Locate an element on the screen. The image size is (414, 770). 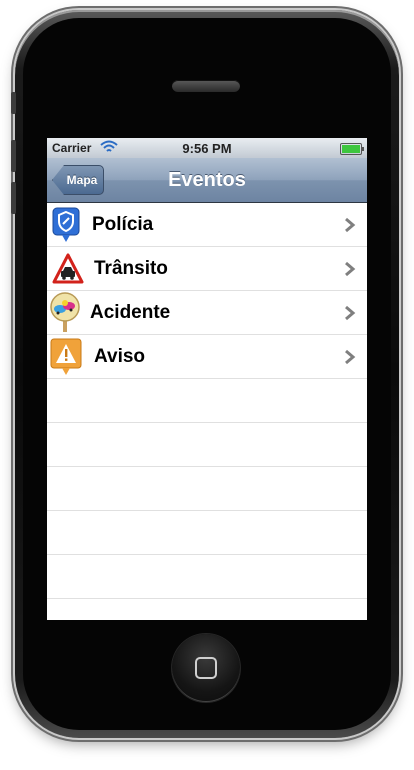
navigation-bar: Mapa Eventos is located at coordinates (207, 180).